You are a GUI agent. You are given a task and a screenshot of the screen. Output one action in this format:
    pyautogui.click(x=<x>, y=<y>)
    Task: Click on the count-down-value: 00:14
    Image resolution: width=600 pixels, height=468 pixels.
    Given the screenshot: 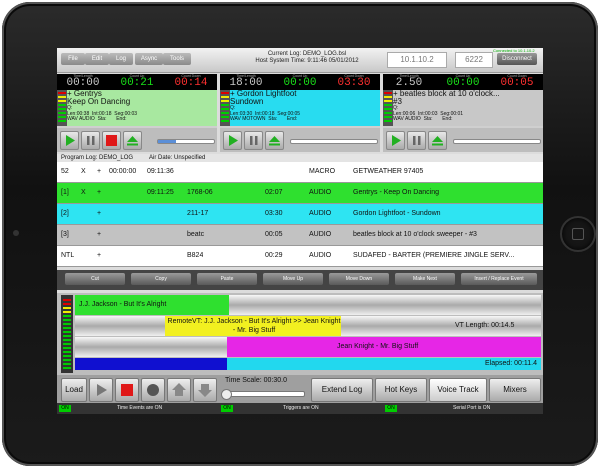 What is the action you would take?
    pyautogui.click(x=191, y=83)
    